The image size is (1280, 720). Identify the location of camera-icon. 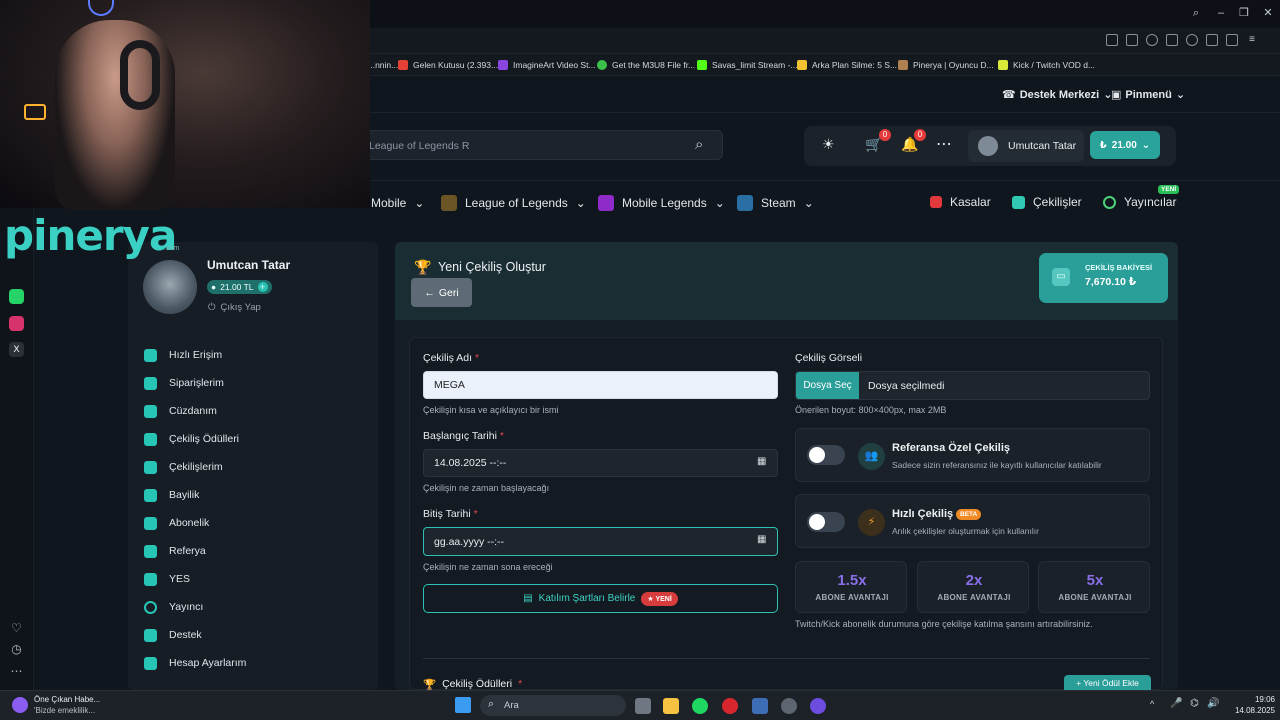
(1132, 40).